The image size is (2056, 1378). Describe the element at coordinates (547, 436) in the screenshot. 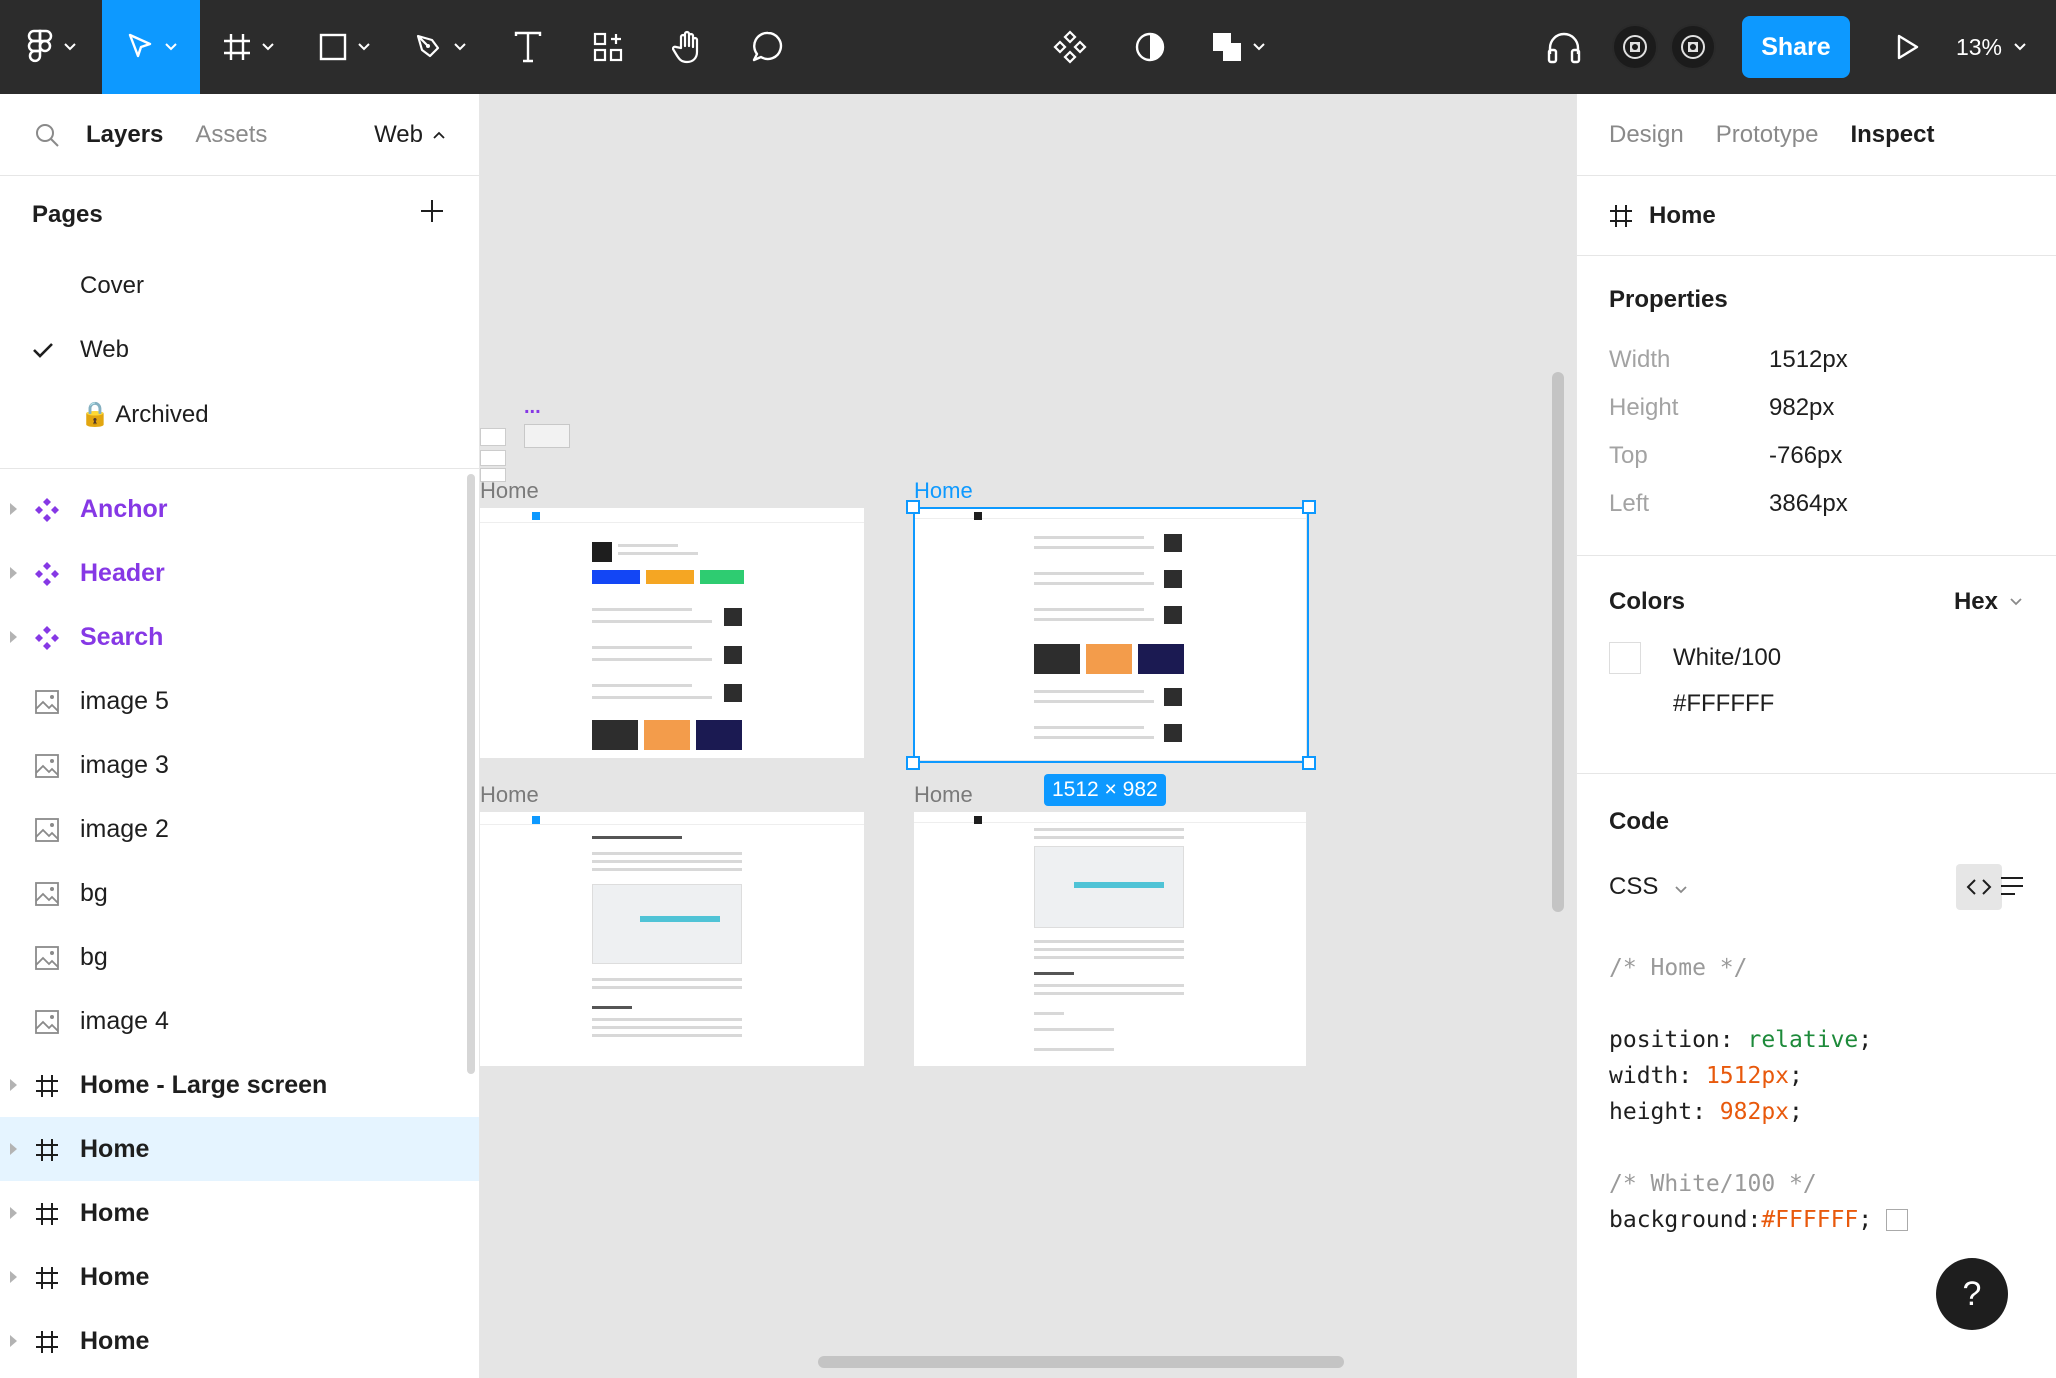

I see `canvas-note` at that location.